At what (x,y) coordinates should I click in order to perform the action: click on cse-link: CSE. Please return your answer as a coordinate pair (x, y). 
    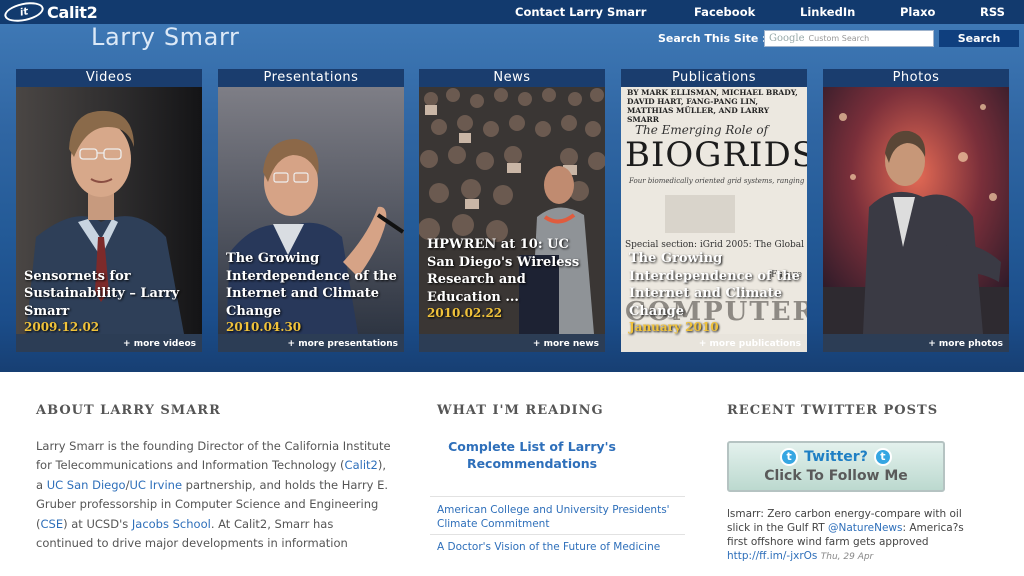
    Looking at the image, I should click on (52, 524).